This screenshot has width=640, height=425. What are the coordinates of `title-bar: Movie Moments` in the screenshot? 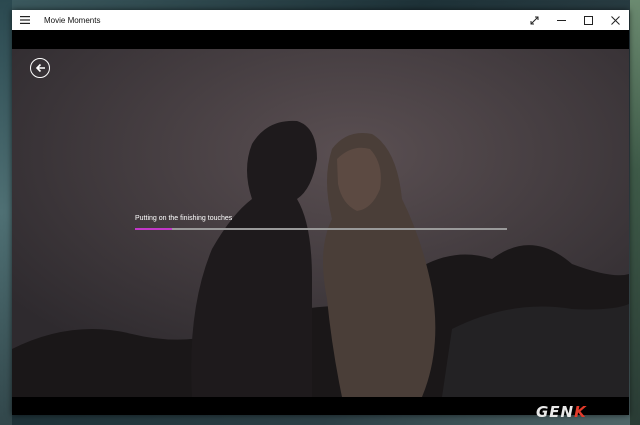 It's located at (320, 20).